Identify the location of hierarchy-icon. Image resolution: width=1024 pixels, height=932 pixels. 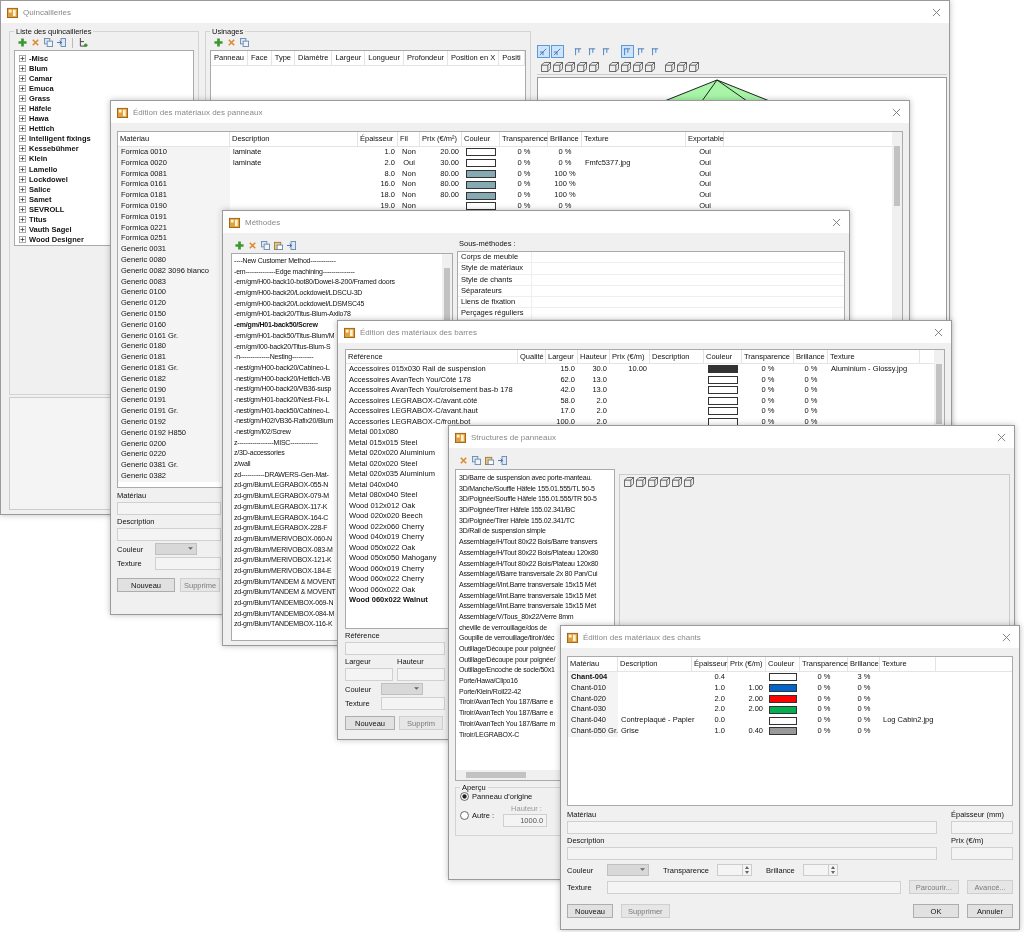
(83, 42).